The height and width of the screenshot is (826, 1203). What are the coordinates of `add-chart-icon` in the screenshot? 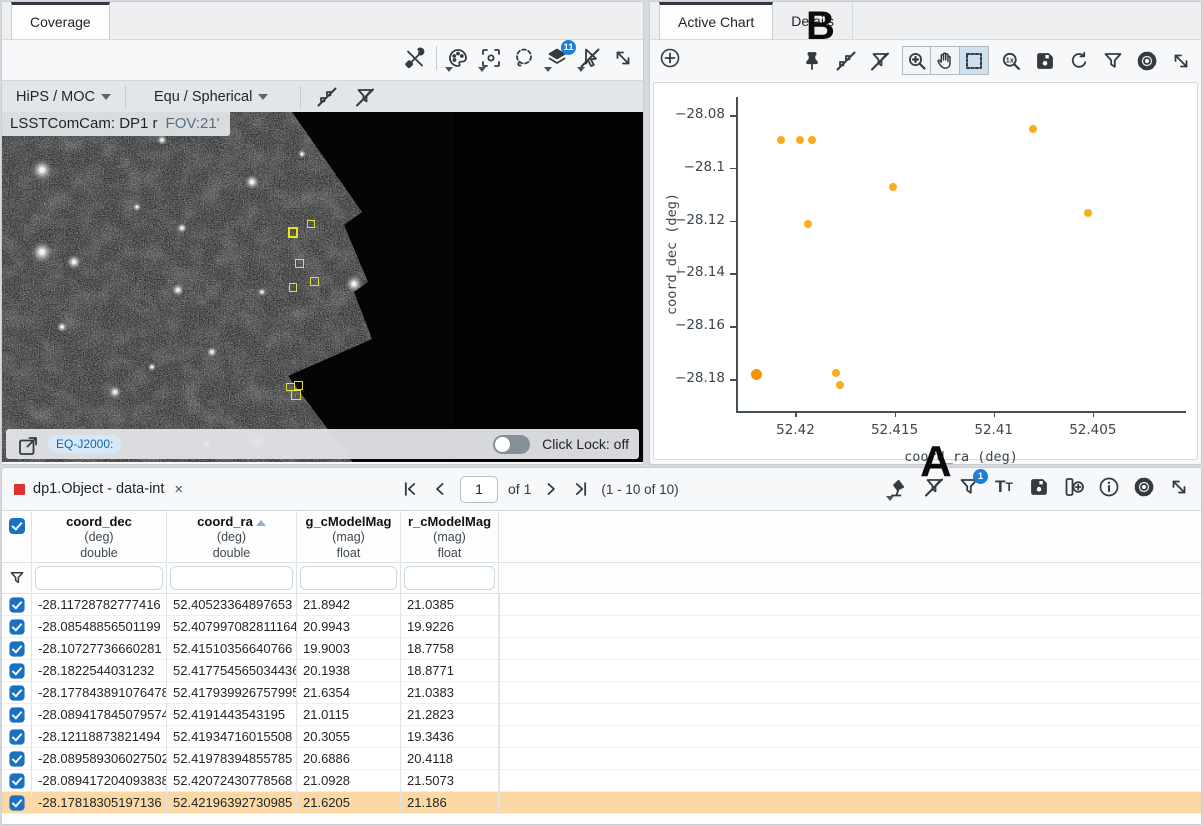 It's located at (670, 58).